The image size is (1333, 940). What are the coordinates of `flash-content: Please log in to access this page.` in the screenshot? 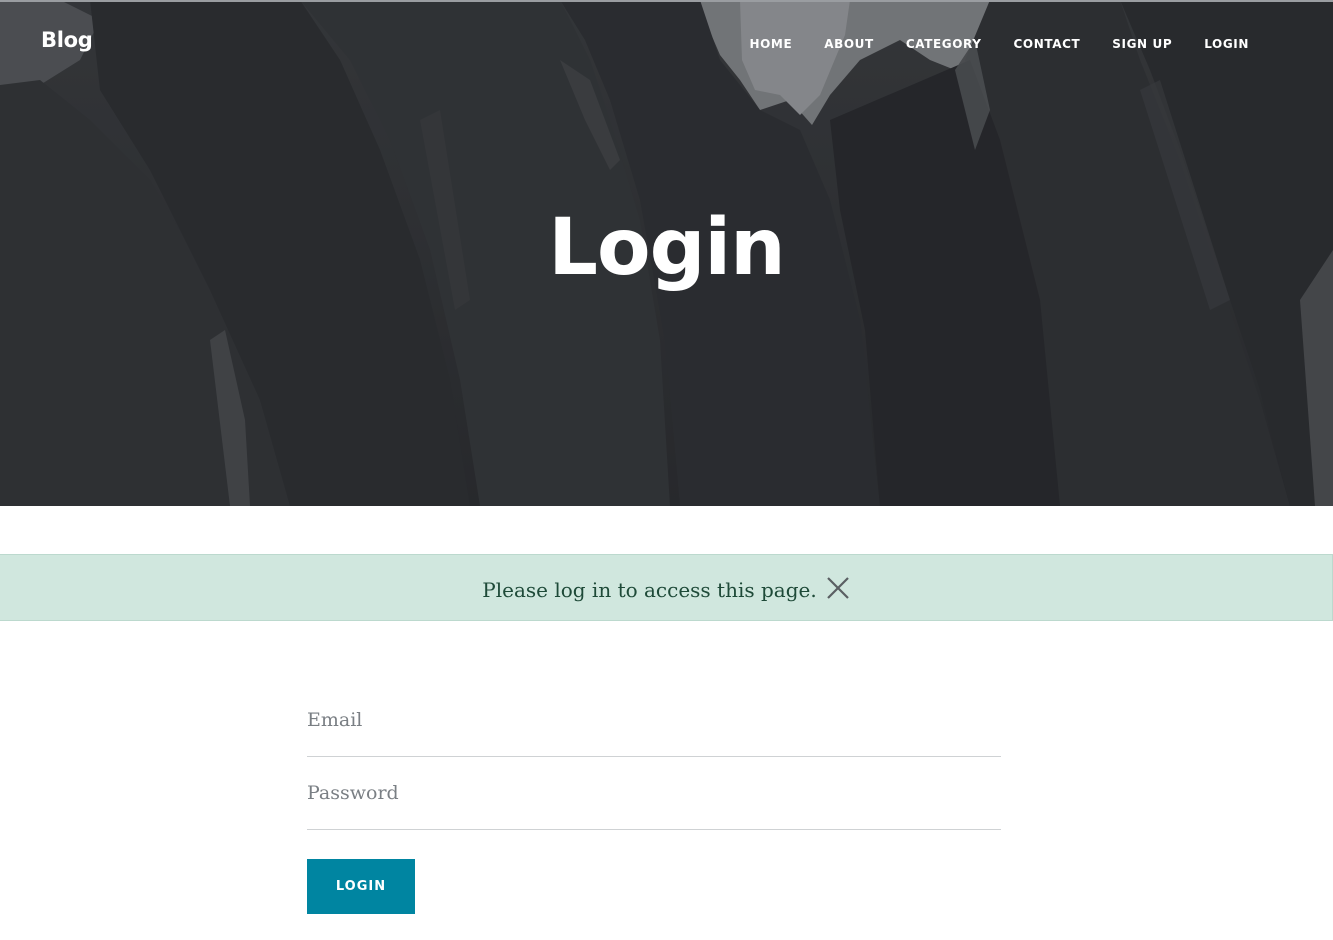 It's located at (666, 587).